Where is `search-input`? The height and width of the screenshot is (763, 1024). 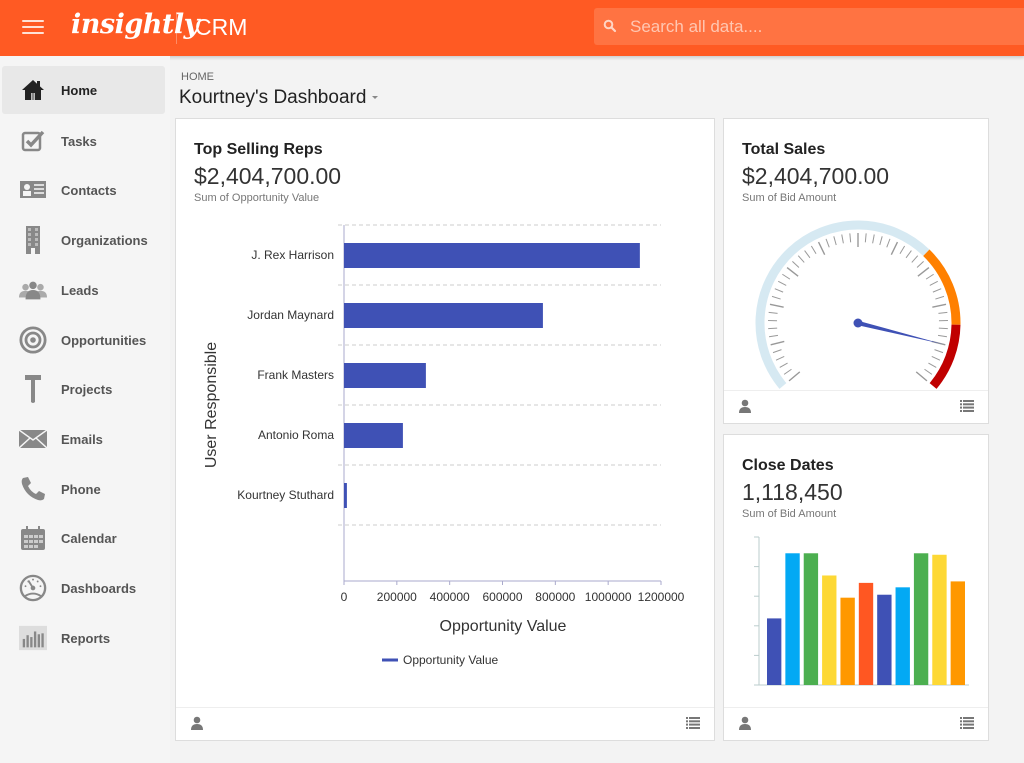 search-input is located at coordinates (820, 26).